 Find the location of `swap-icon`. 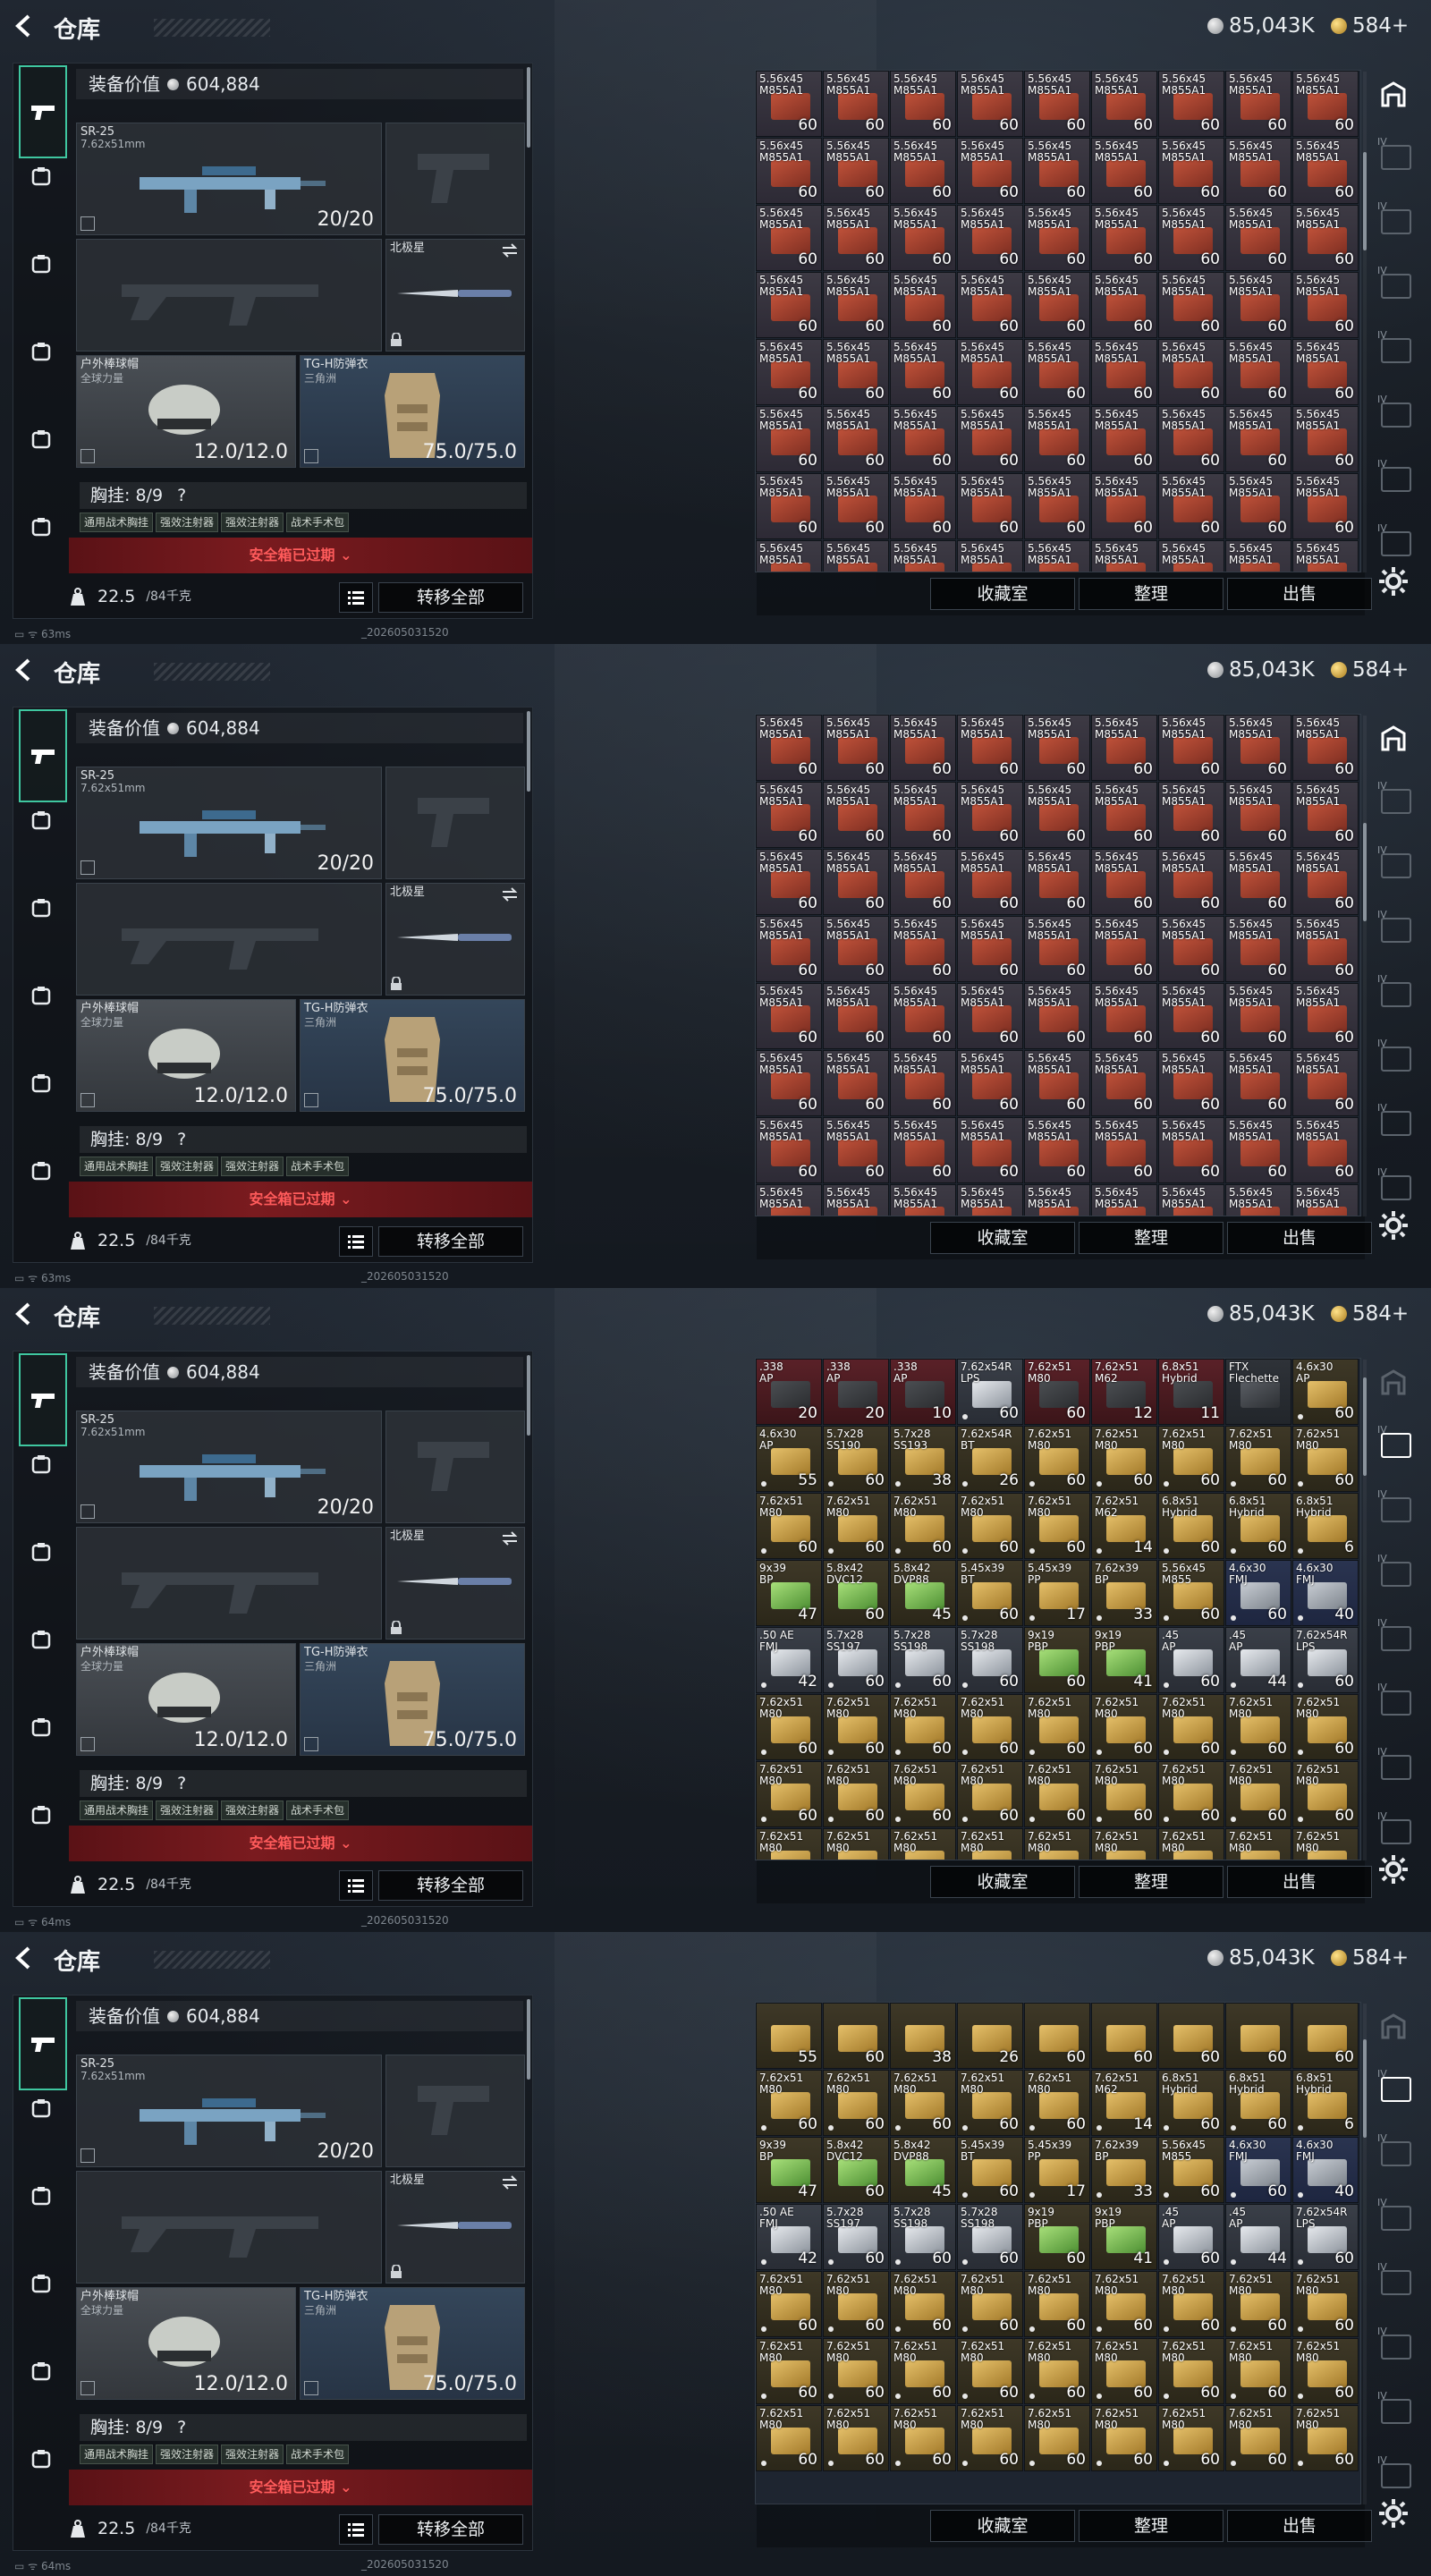

swap-icon is located at coordinates (510, 250).